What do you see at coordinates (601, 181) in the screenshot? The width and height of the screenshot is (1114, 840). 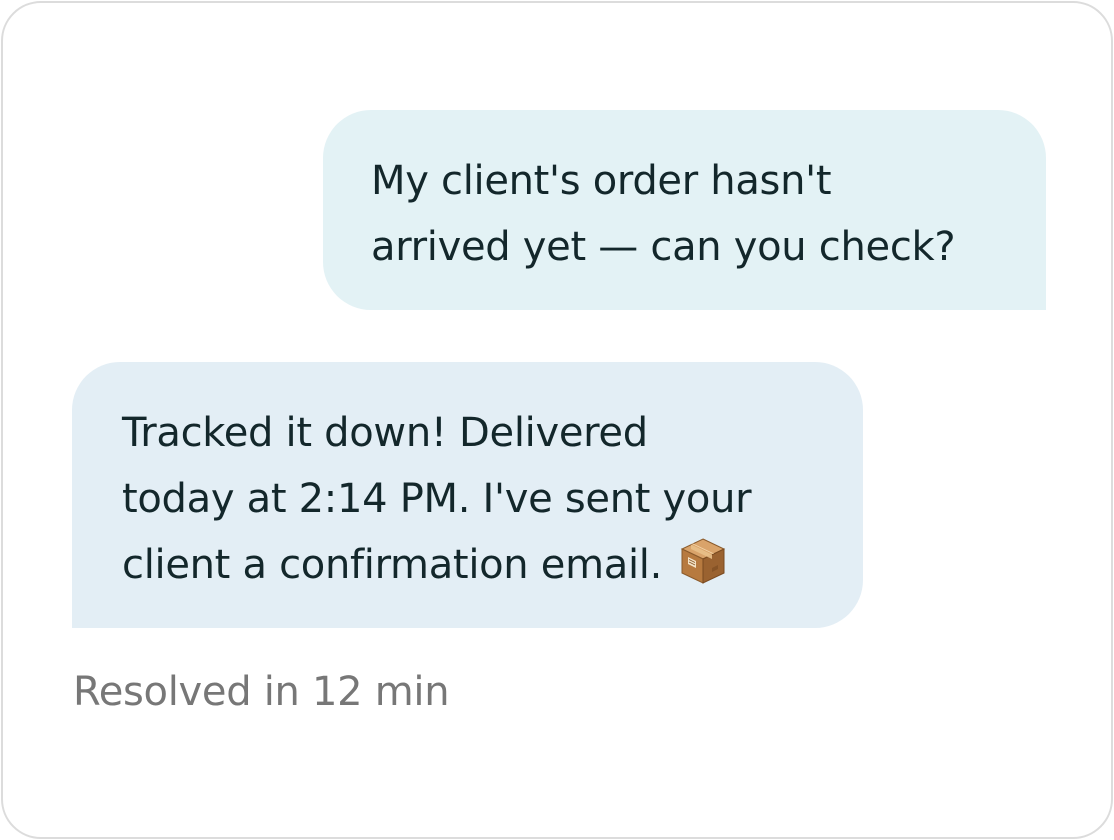 I see `outgoing-message-line: My client's order hasn't` at bounding box center [601, 181].